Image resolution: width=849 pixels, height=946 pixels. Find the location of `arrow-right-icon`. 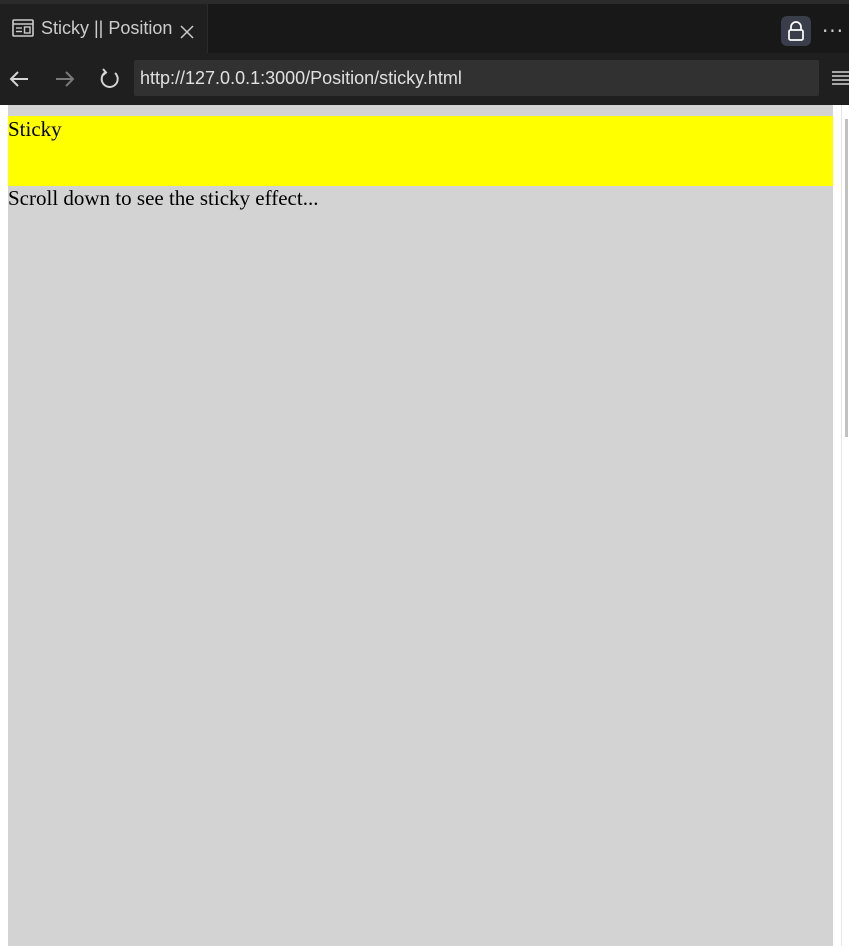

arrow-right-icon is located at coordinates (65, 79).